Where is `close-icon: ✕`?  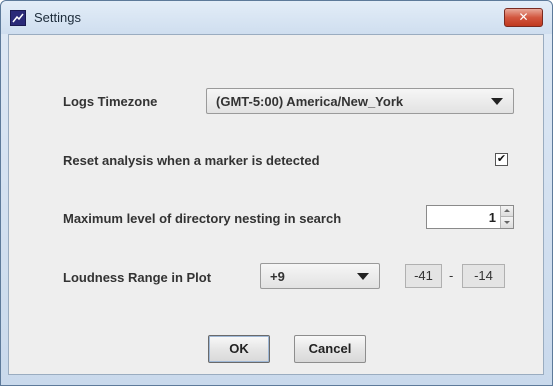
close-icon: ✕ is located at coordinates (523, 17).